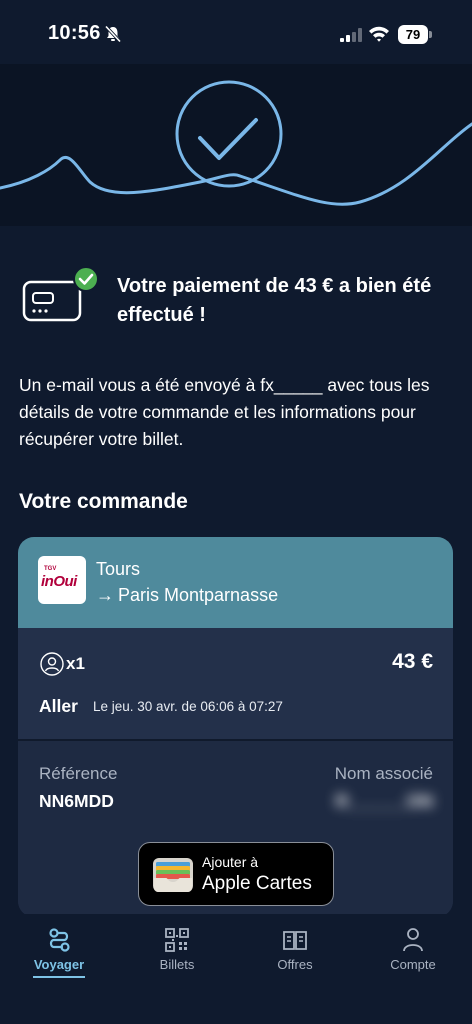  Describe the element at coordinates (76, 801) in the screenshot. I see `reference-value: NN6MDD` at that location.